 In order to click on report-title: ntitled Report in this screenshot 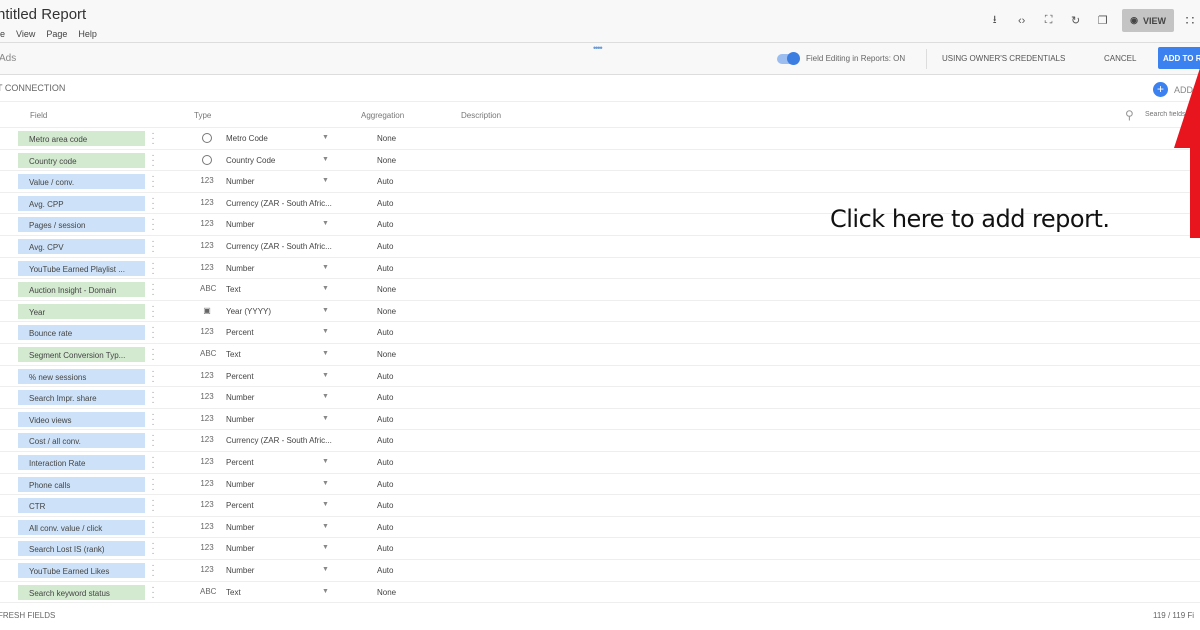, I will do `click(43, 14)`.